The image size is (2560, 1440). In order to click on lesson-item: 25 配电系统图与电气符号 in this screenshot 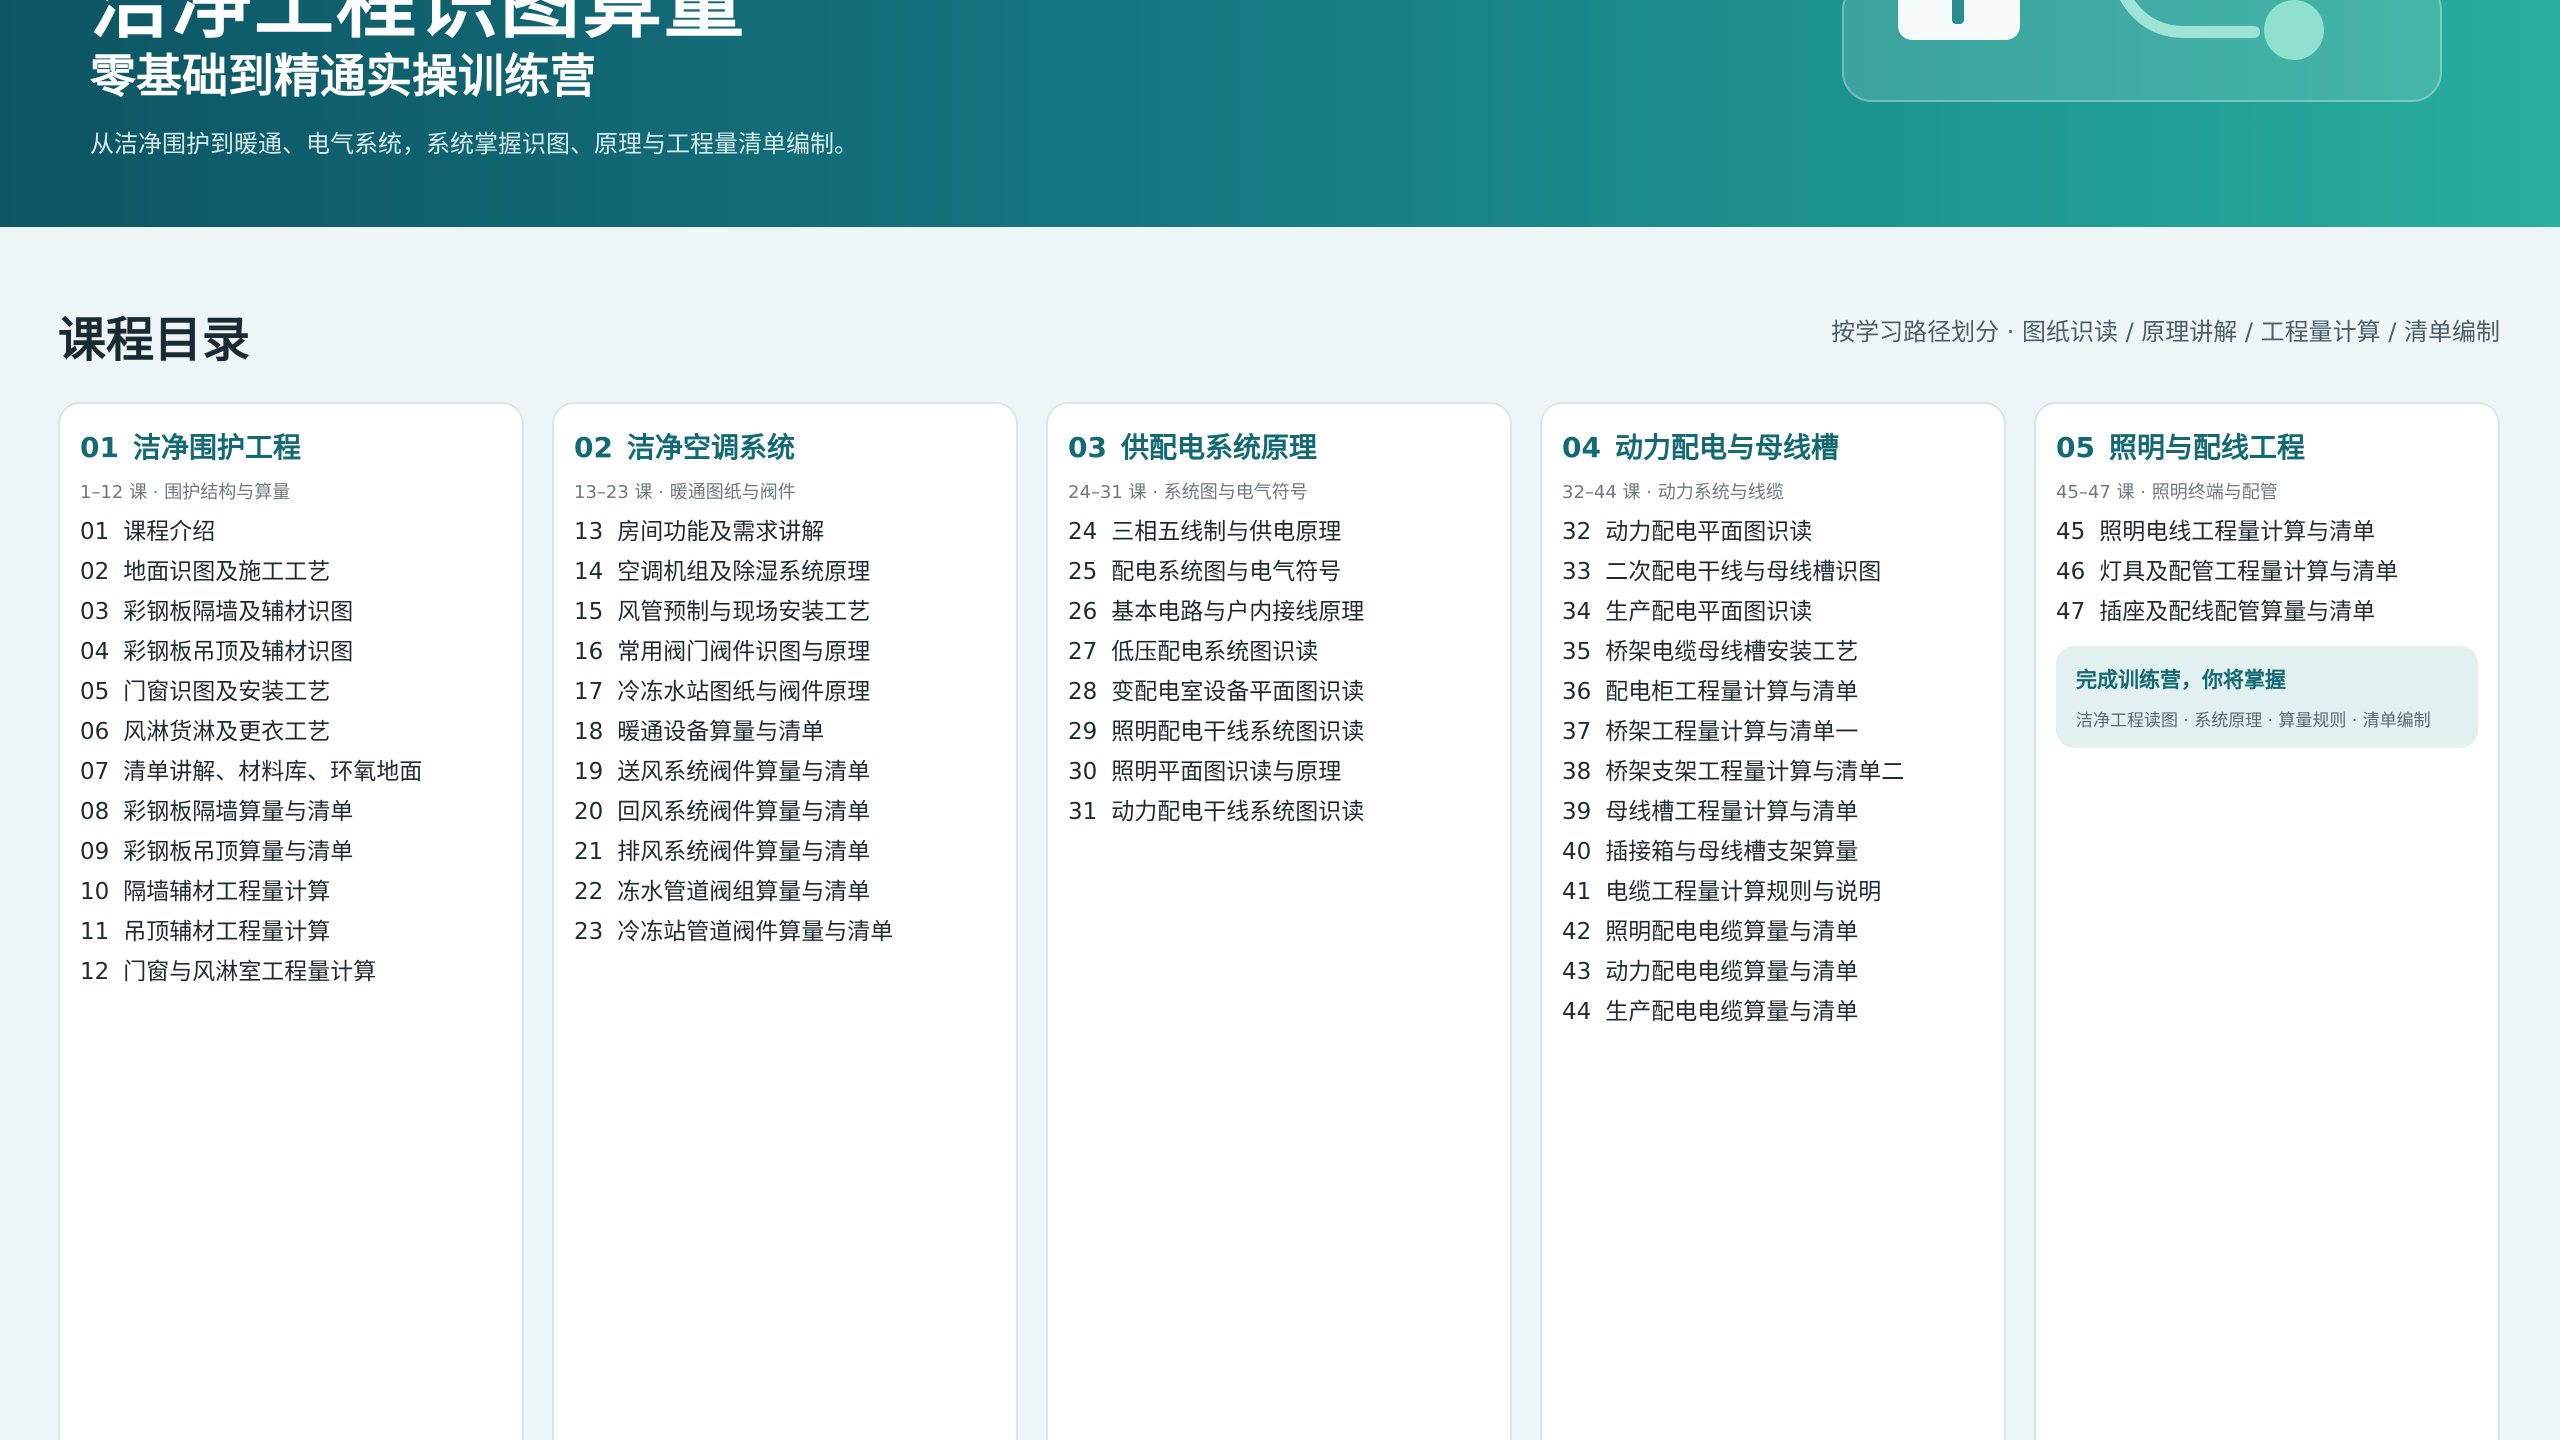, I will do `click(1279, 572)`.